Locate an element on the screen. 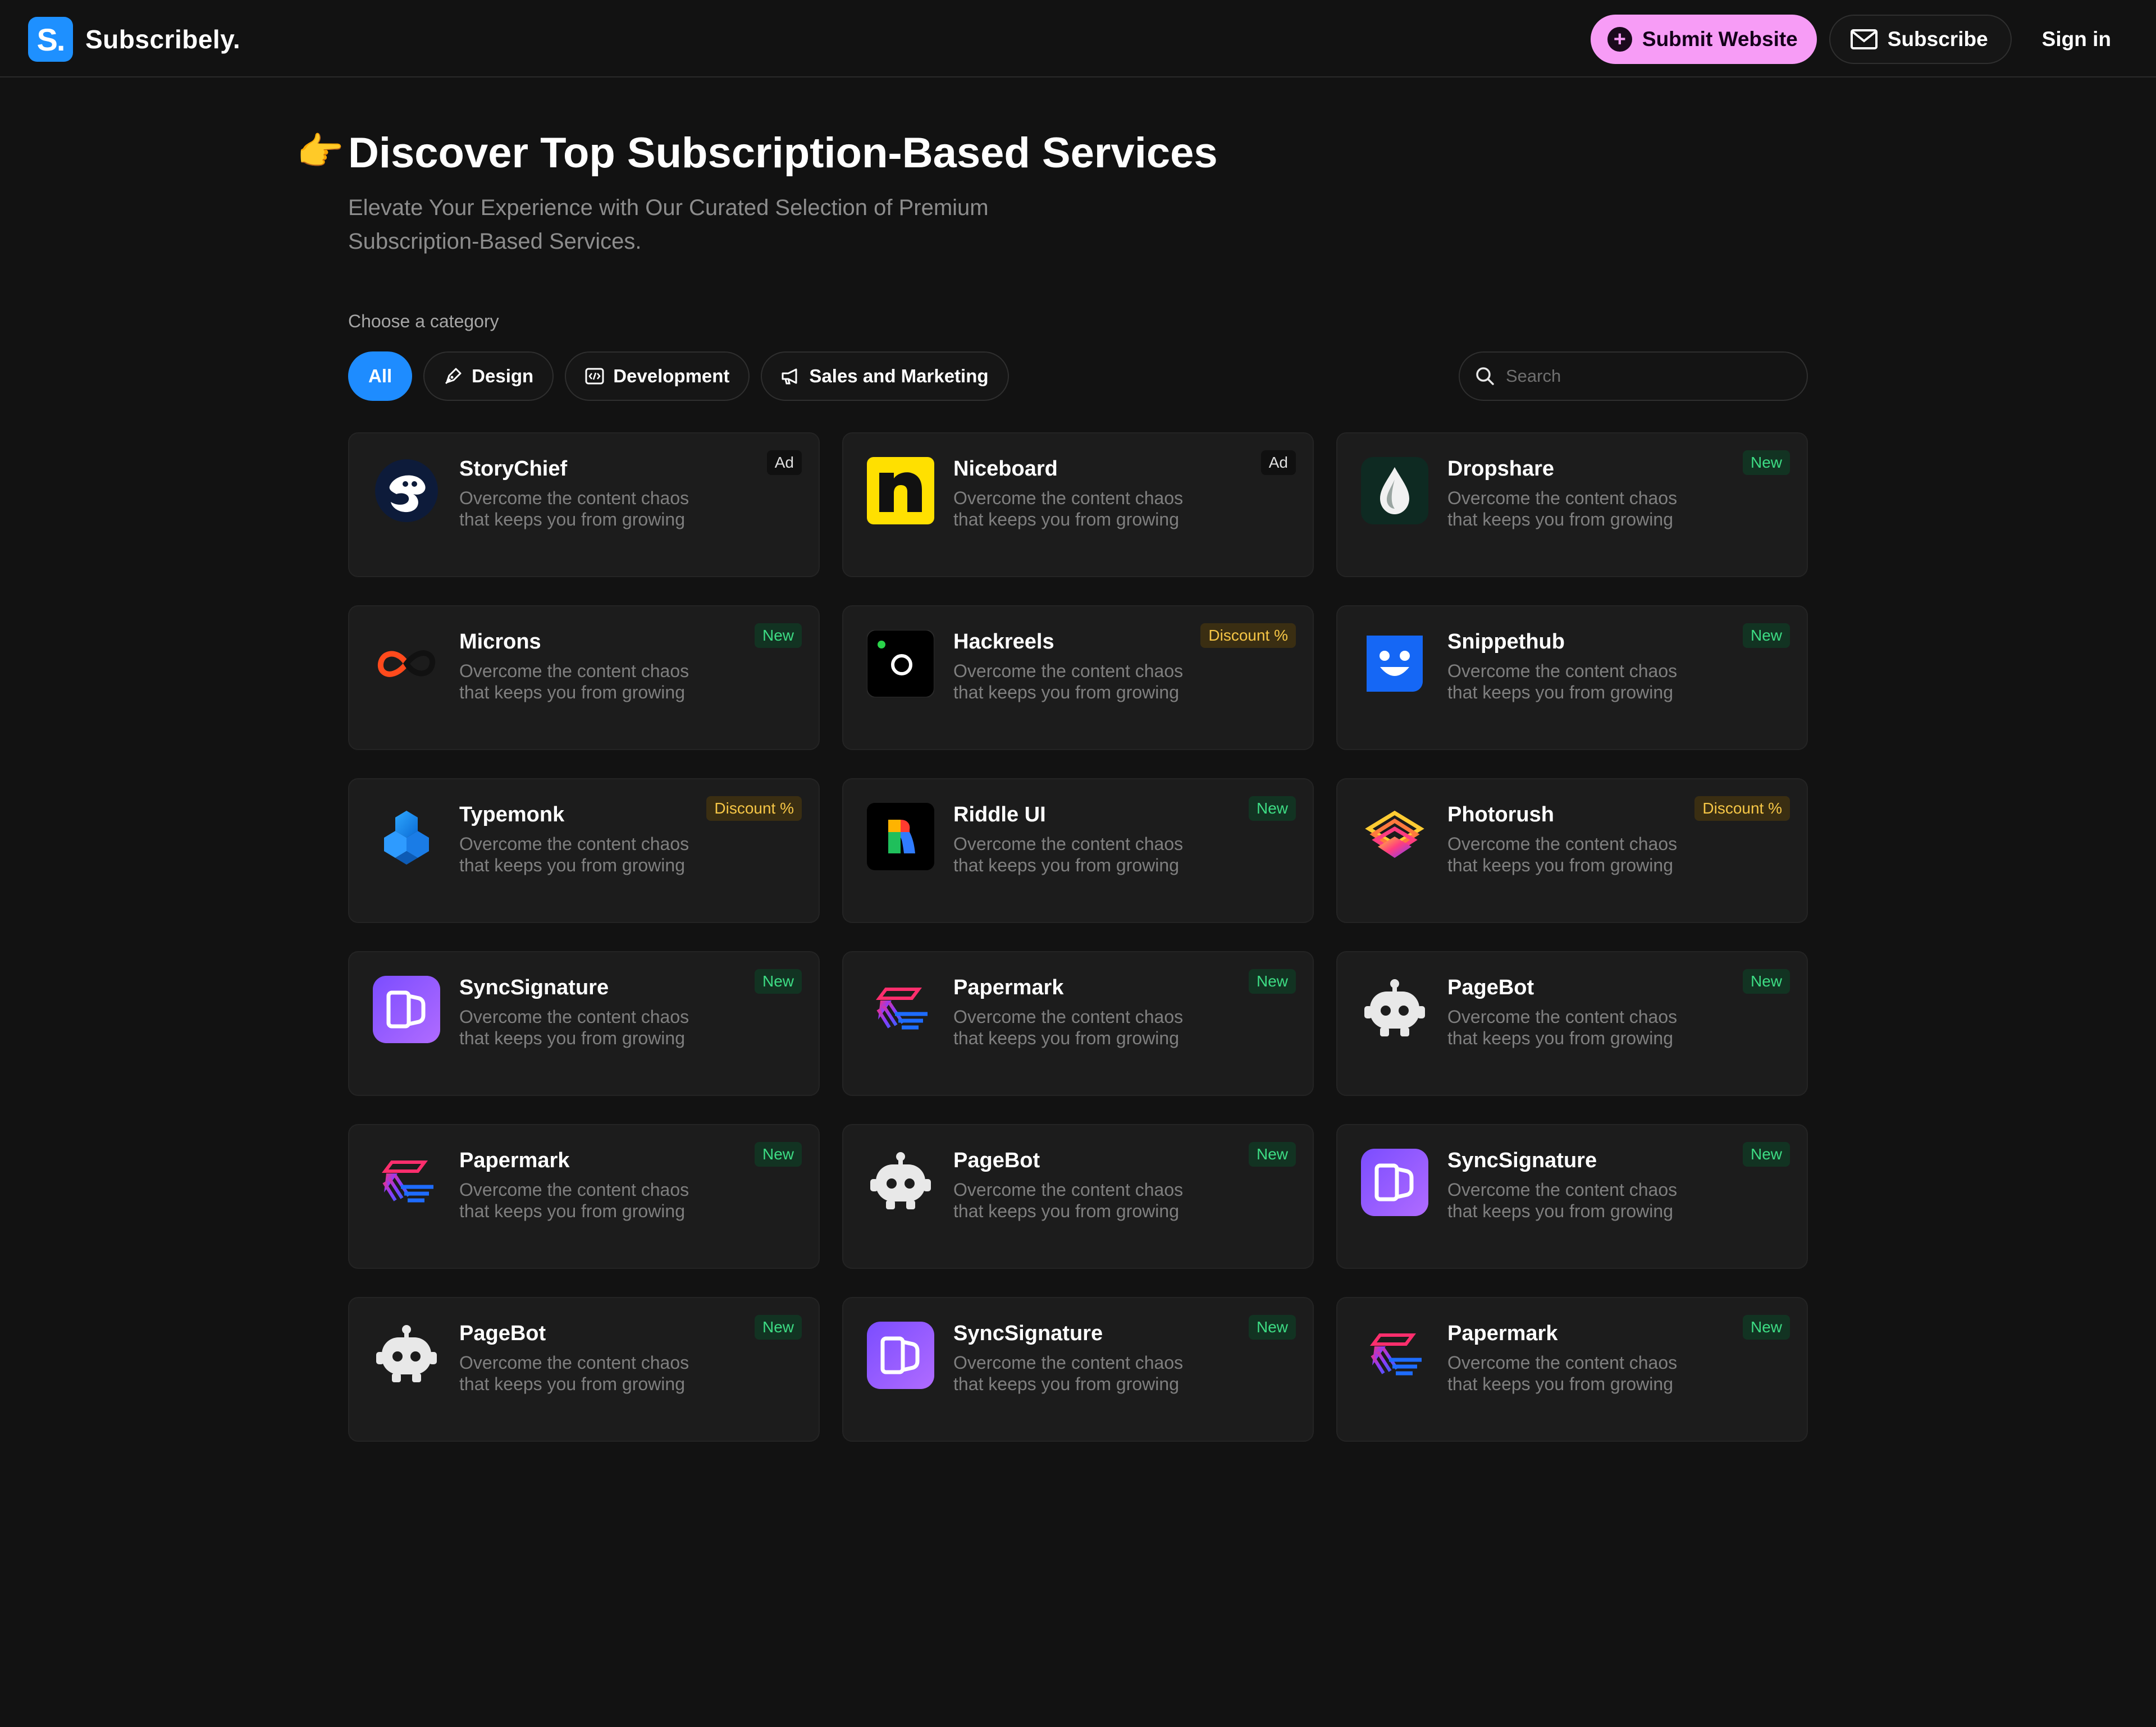 Image resolution: width=2156 pixels, height=1727 pixels. chip-label: All is located at coordinates (380, 375).